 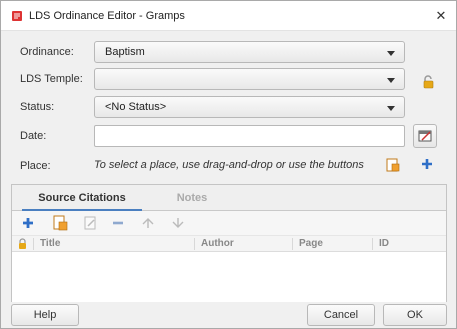 What do you see at coordinates (60, 223) in the screenshot?
I see `share-existing-icon` at bounding box center [60, 223].